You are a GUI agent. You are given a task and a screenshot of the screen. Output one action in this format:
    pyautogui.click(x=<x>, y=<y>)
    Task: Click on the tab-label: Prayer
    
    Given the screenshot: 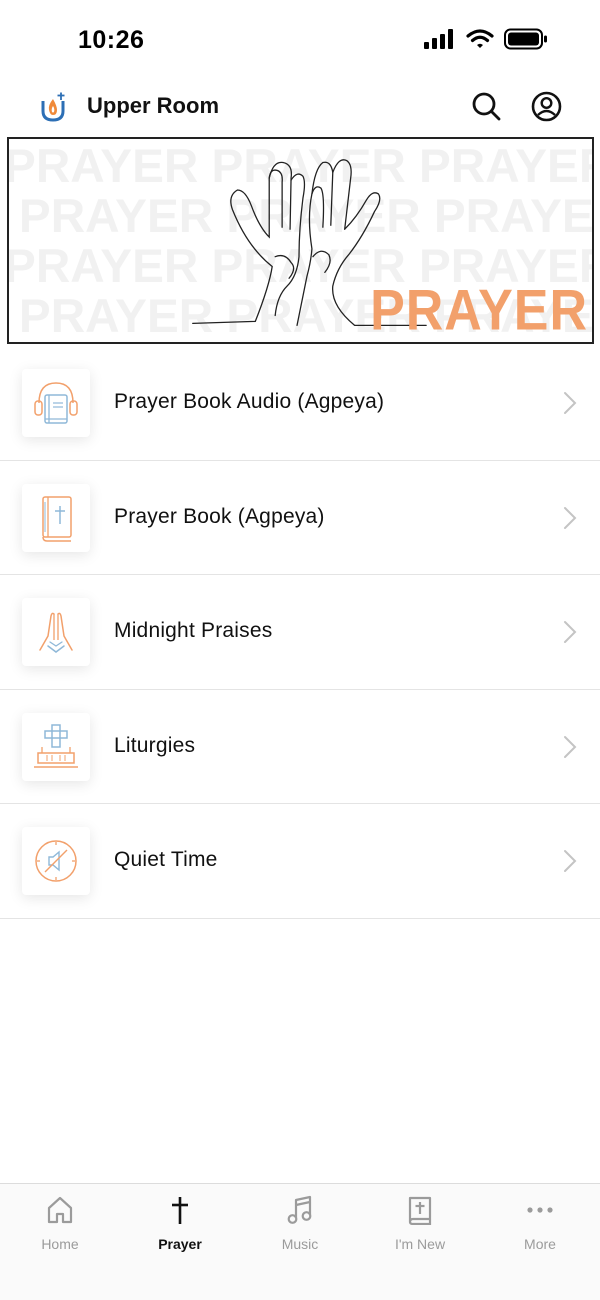 What is the action you would take?
    pyautogui.click(x=180, y=1244)
    